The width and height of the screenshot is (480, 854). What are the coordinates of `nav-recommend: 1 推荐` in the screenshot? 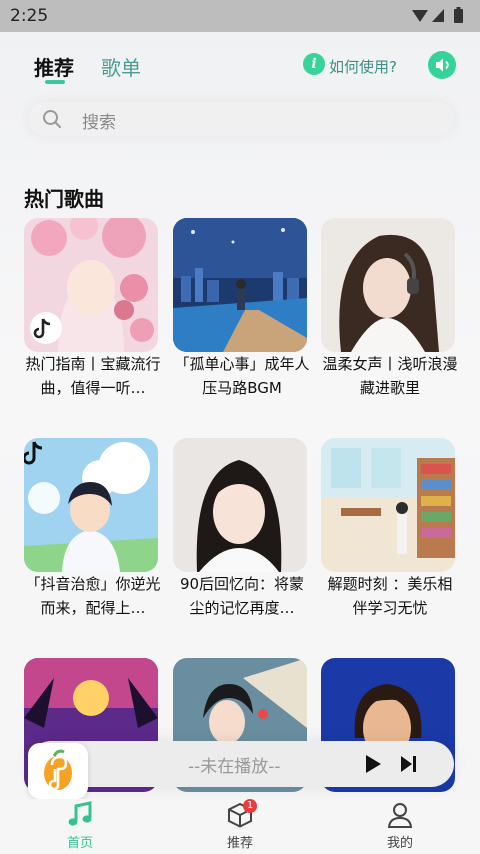 It's located at (240, 826).